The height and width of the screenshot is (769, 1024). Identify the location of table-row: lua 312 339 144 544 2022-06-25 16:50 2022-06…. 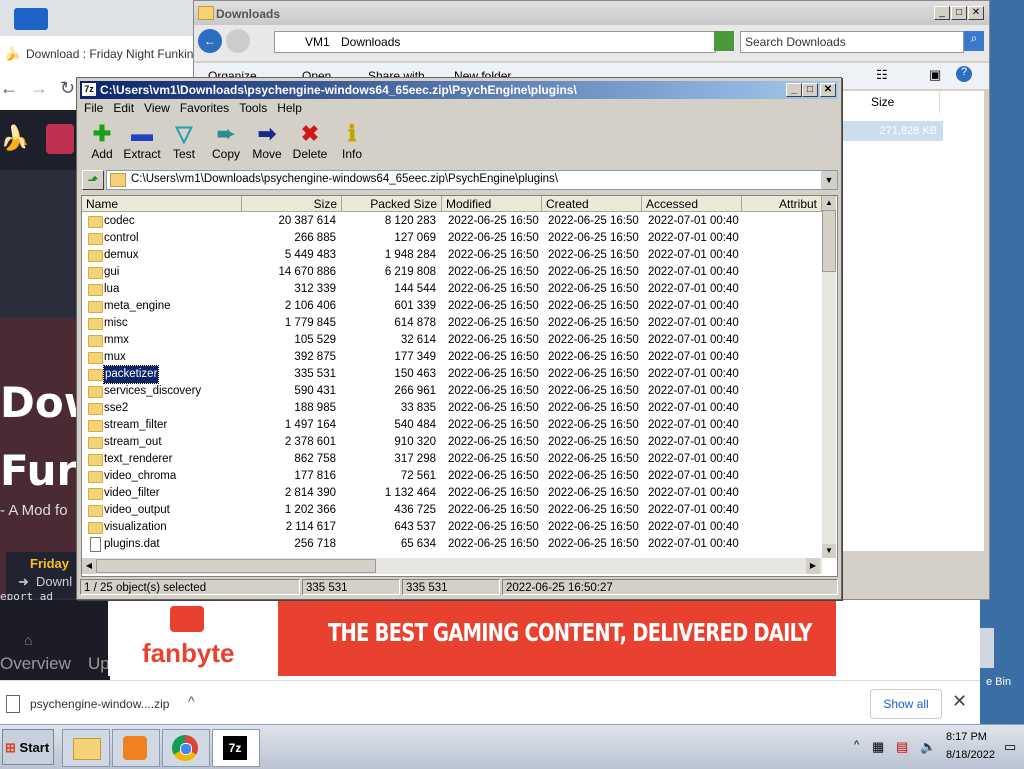
(452, 289).